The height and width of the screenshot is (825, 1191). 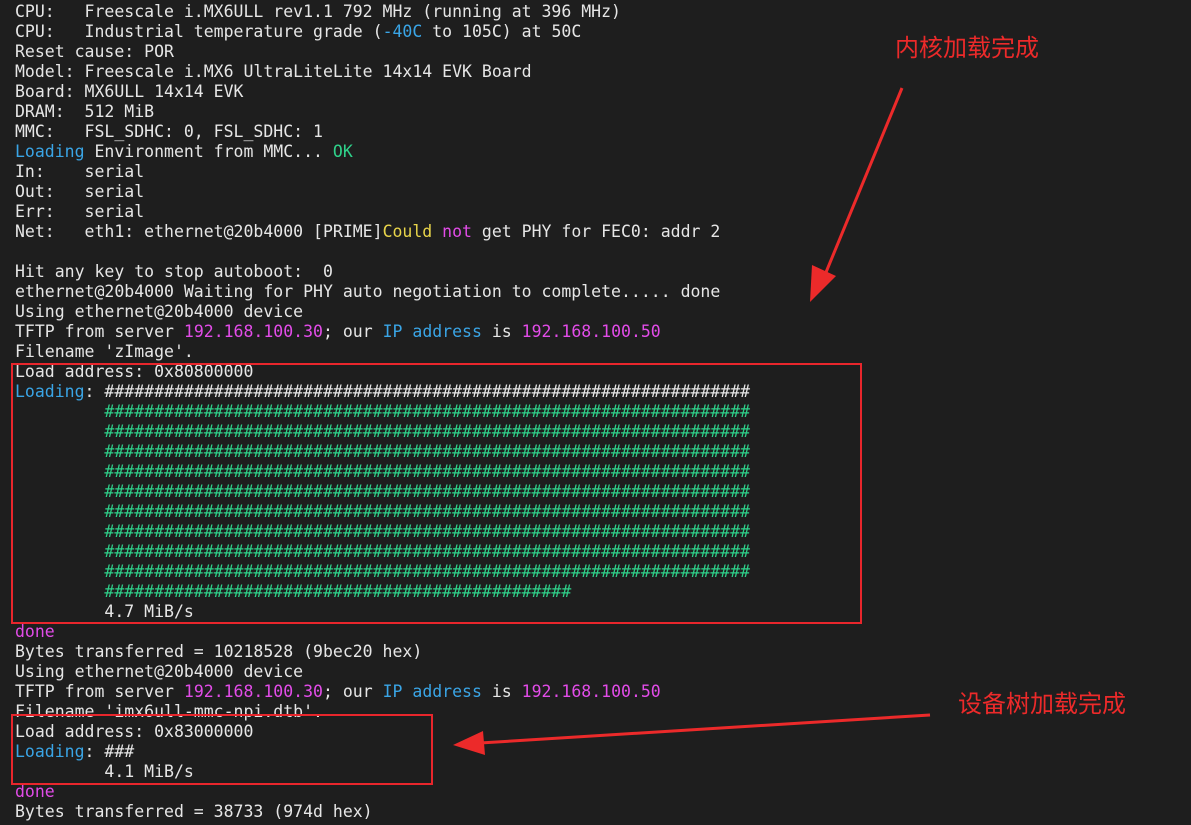 I want to click on terminal-line: Board: MX6ULL 14x14 EVK, so click(x=600, y=92).